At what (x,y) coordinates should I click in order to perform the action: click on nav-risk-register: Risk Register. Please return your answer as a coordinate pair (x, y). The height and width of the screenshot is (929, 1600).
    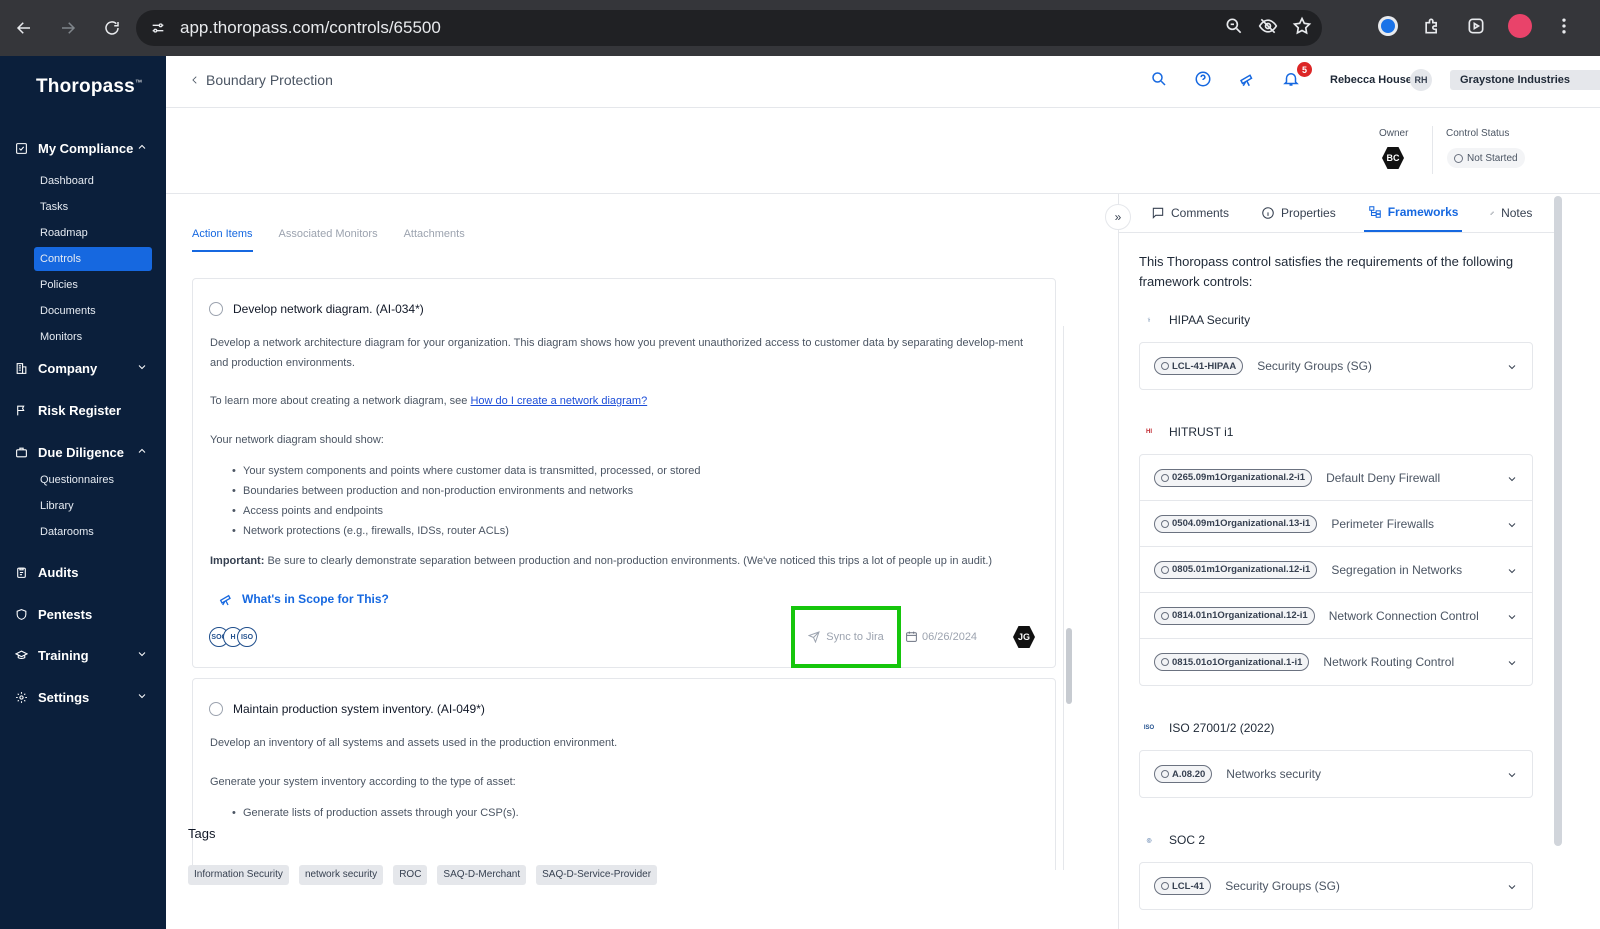
    Looking at the image, I should click on (83, 410).